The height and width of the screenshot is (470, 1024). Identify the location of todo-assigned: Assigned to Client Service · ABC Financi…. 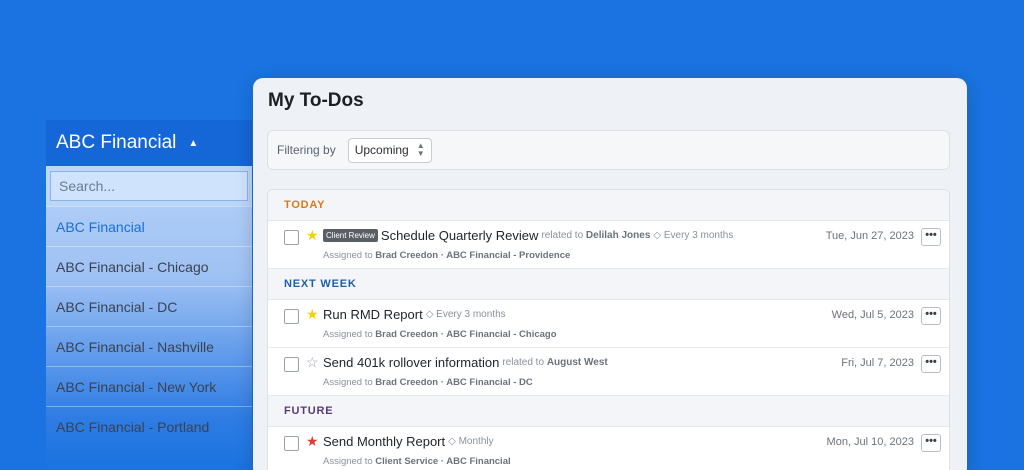
(417, 461).